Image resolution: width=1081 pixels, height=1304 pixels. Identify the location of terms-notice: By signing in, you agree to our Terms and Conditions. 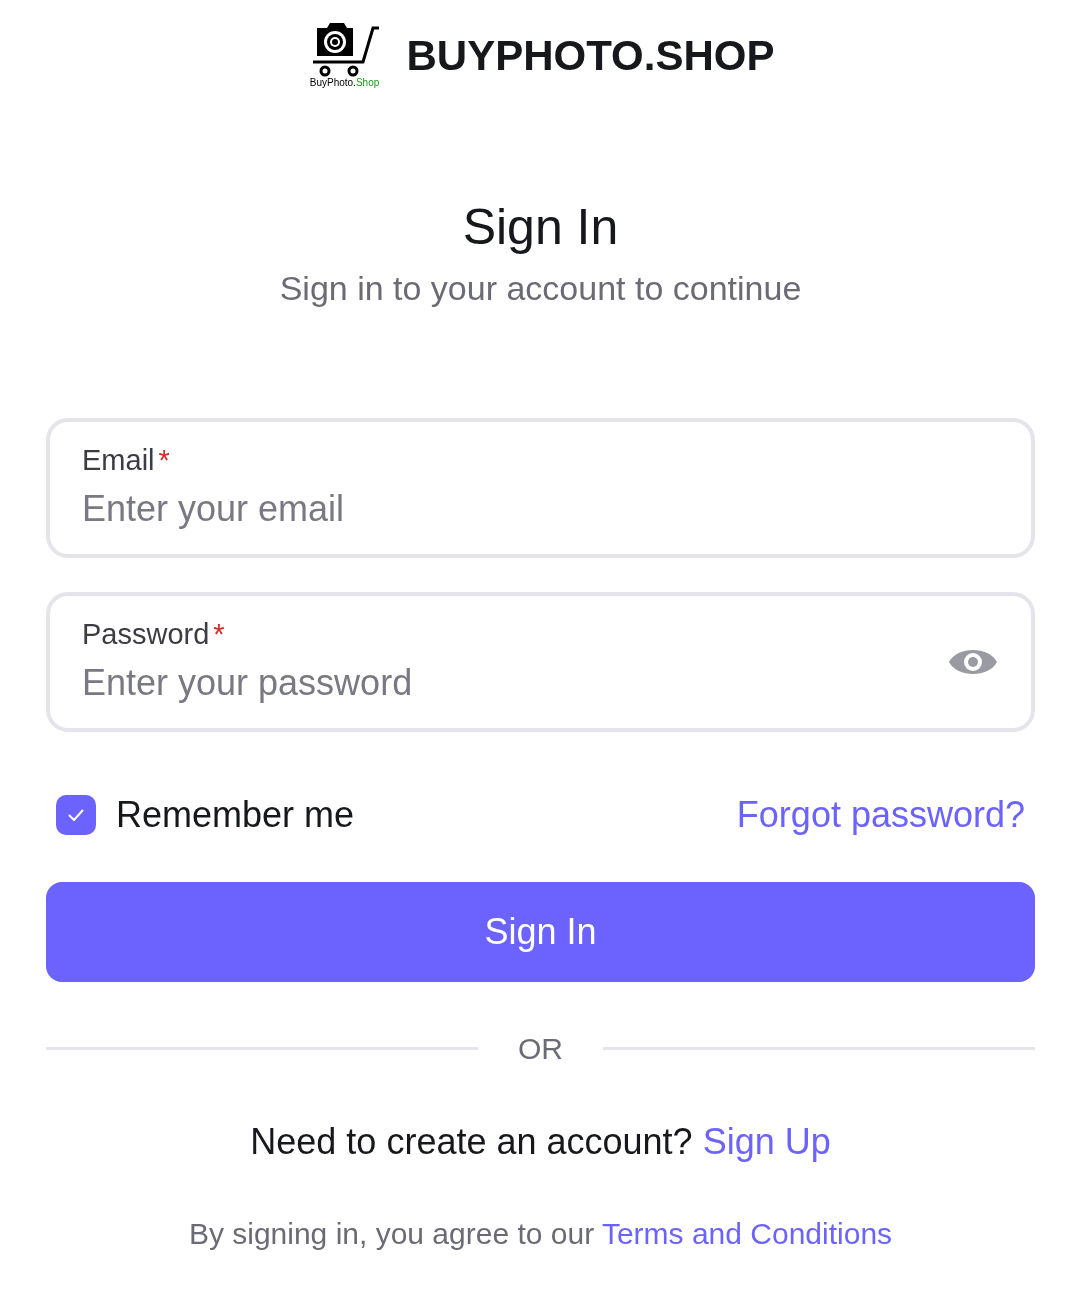
(540, 1233).